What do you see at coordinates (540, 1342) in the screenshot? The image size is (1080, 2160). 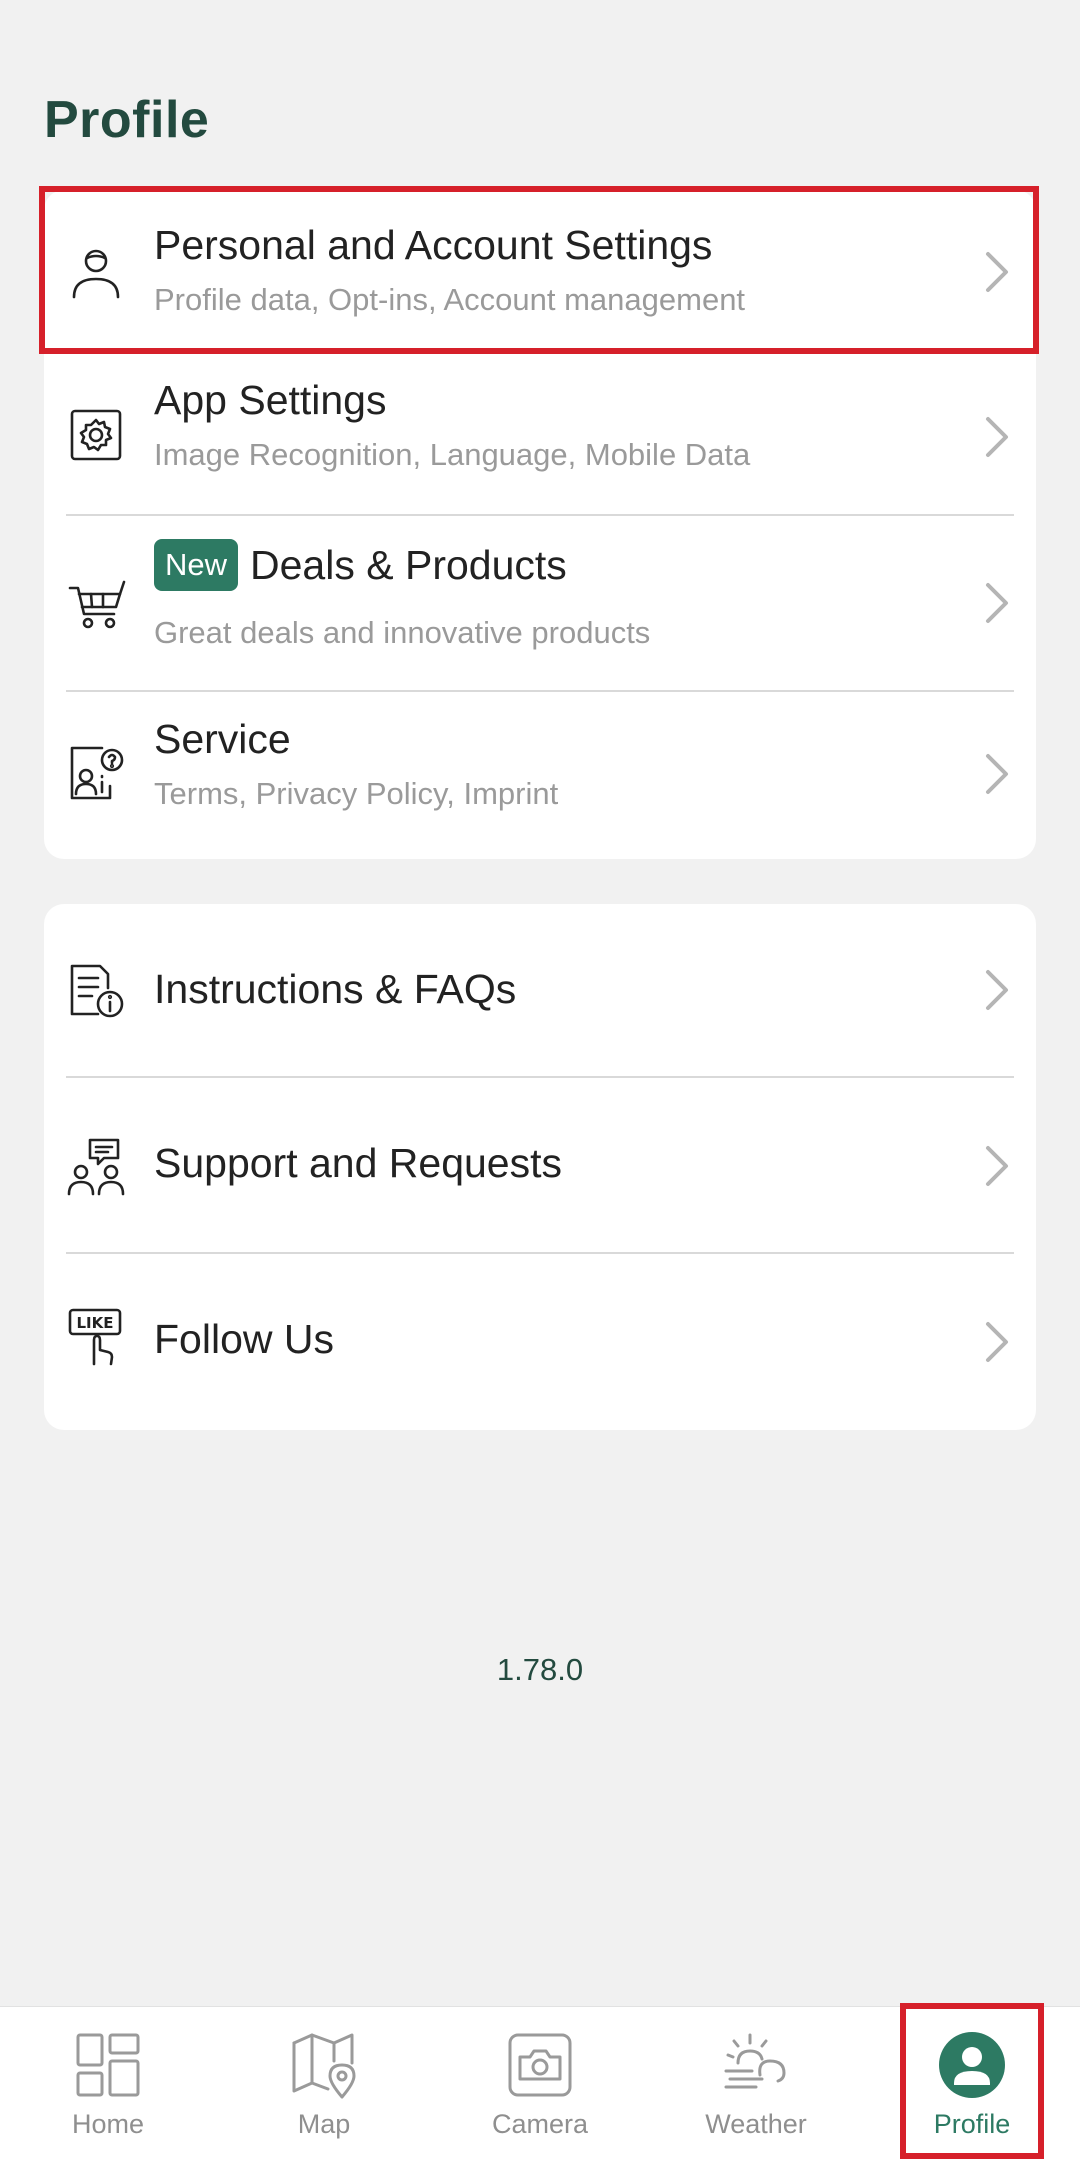 I see `follow-us-item: LIKE Follow Us` at bounding box center [540, 1342].